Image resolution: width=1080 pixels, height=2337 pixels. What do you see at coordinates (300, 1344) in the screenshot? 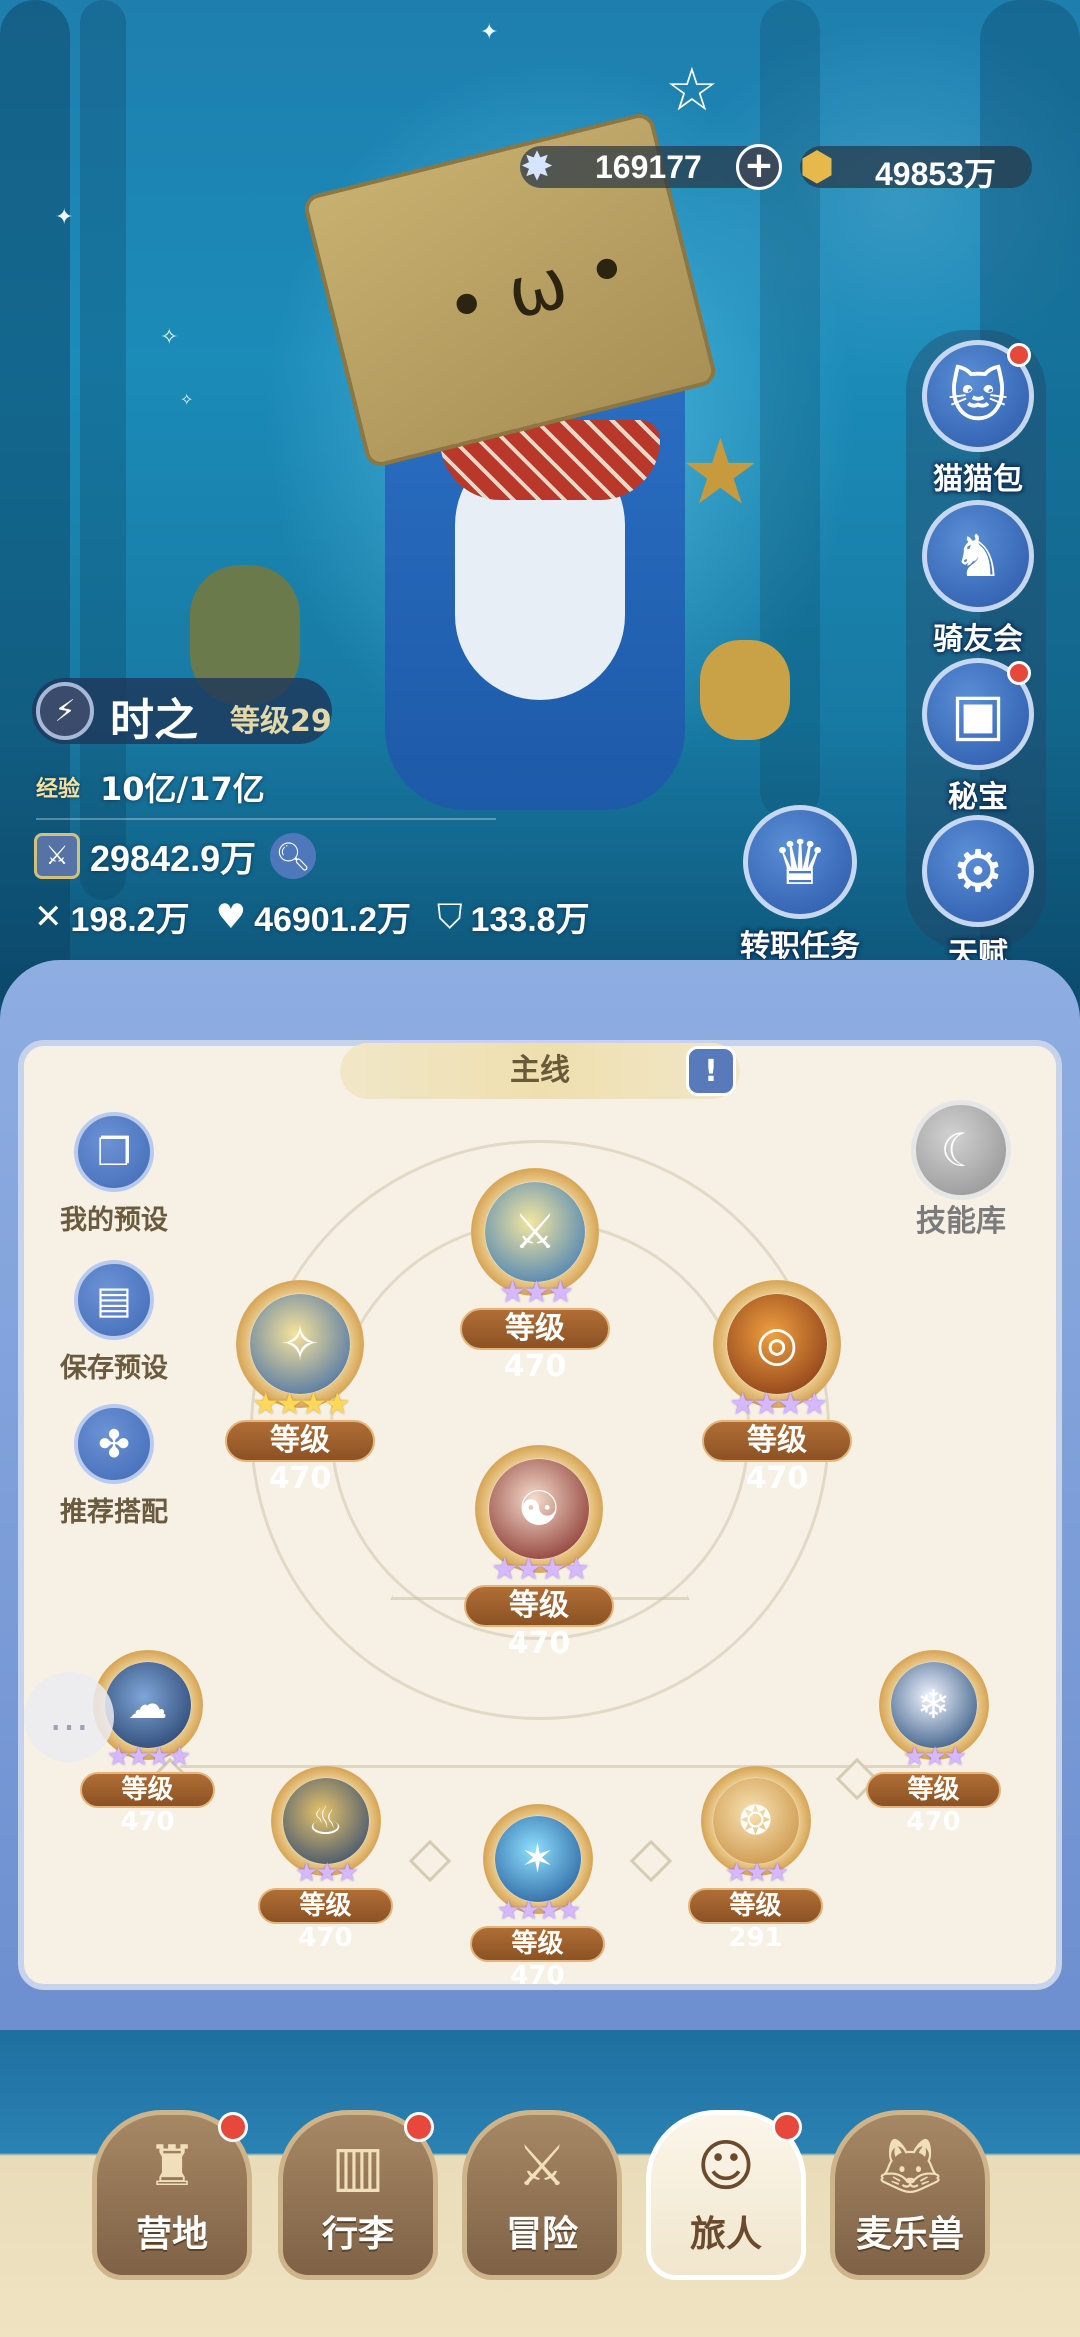
I see `skill-icon: ✧` at bounding box center [300, 1344].